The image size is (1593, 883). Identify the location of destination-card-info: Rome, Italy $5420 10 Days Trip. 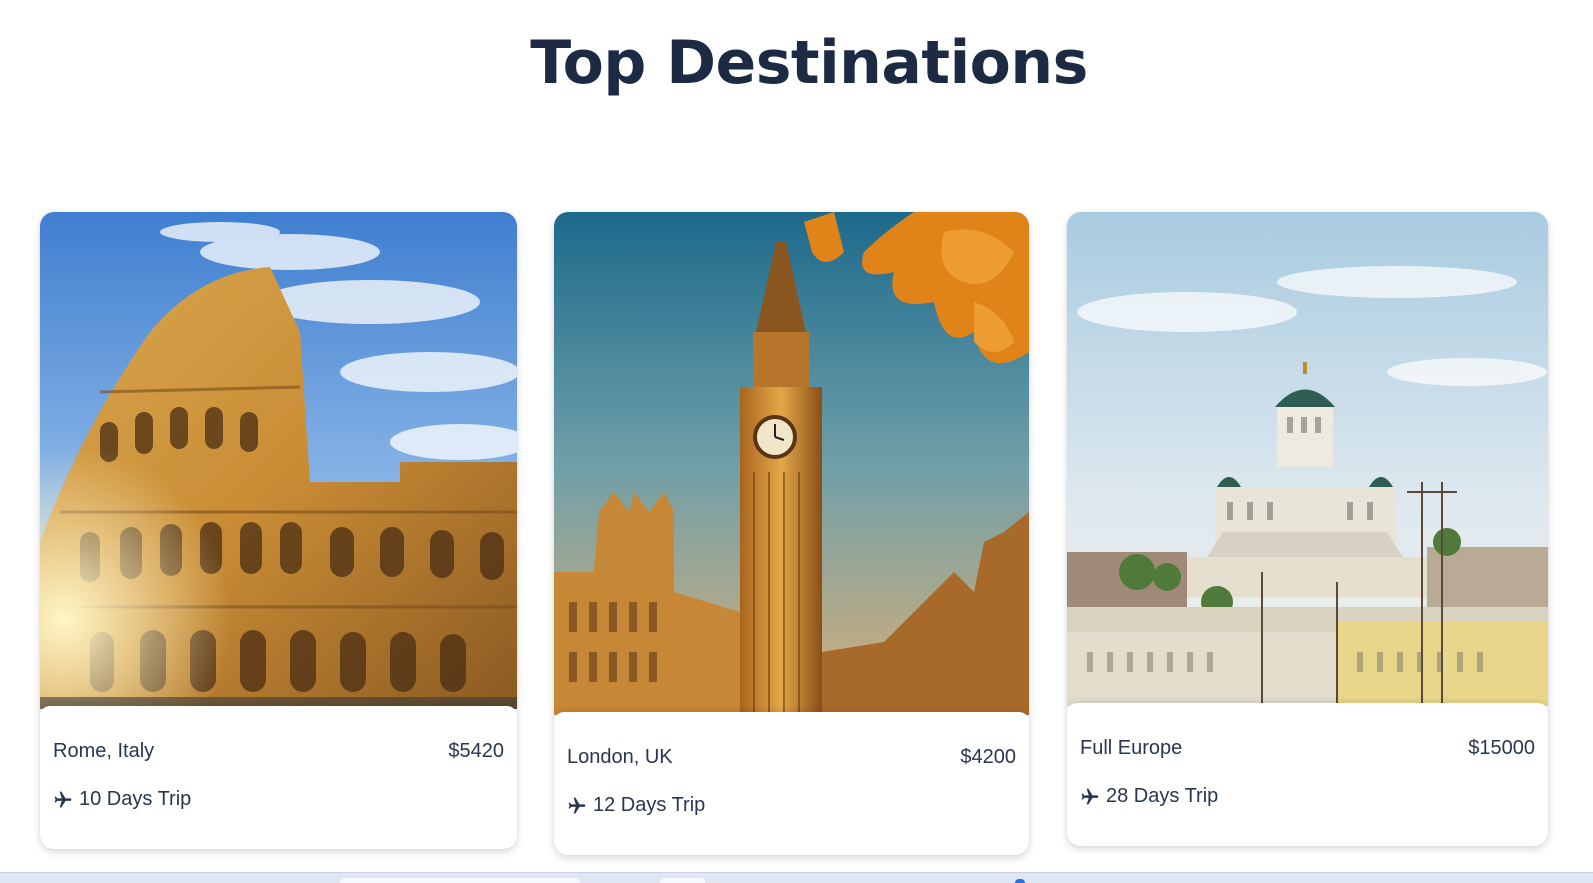
(278, 777).